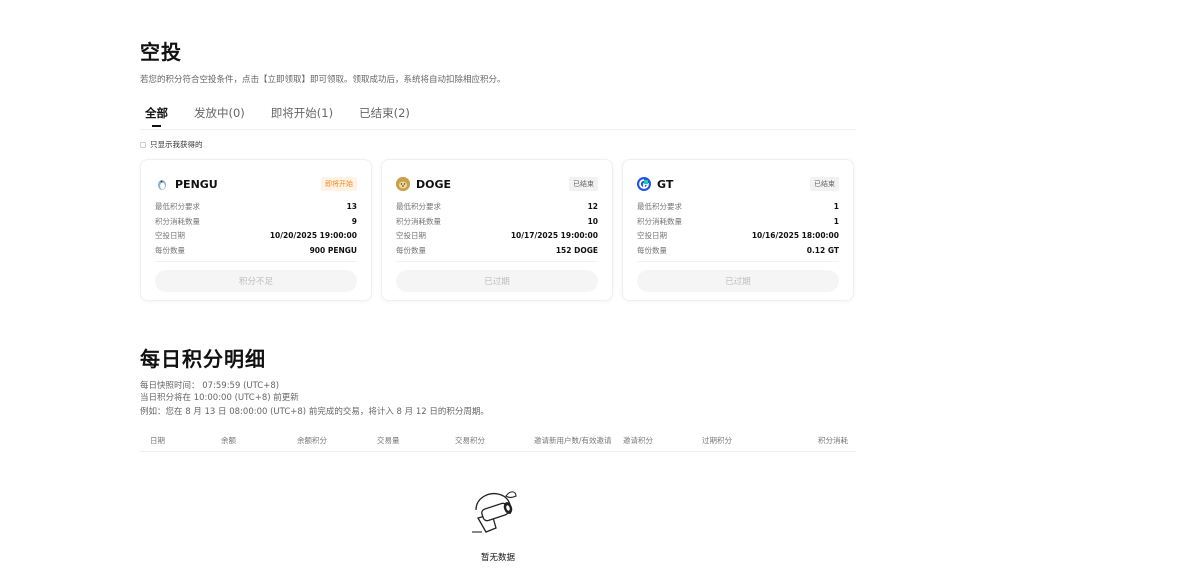  Describe the element at coordinates (143, 144) in the screenshot. I see `only-mine-checkbox` at that location.